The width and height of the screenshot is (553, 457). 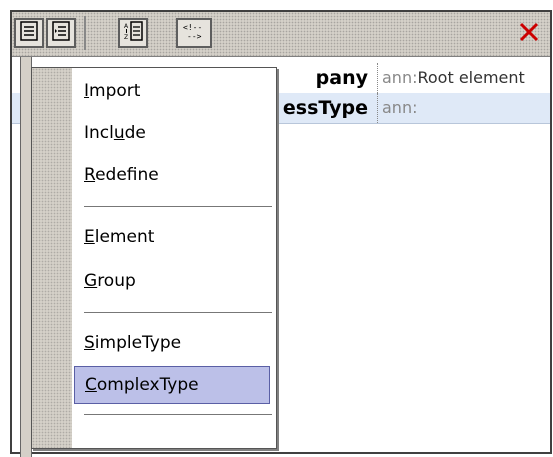 What do you see at coordinates (172, 133) in the screenshot?
I see `menu-item-include: Include` at bounding box center [172, 133].